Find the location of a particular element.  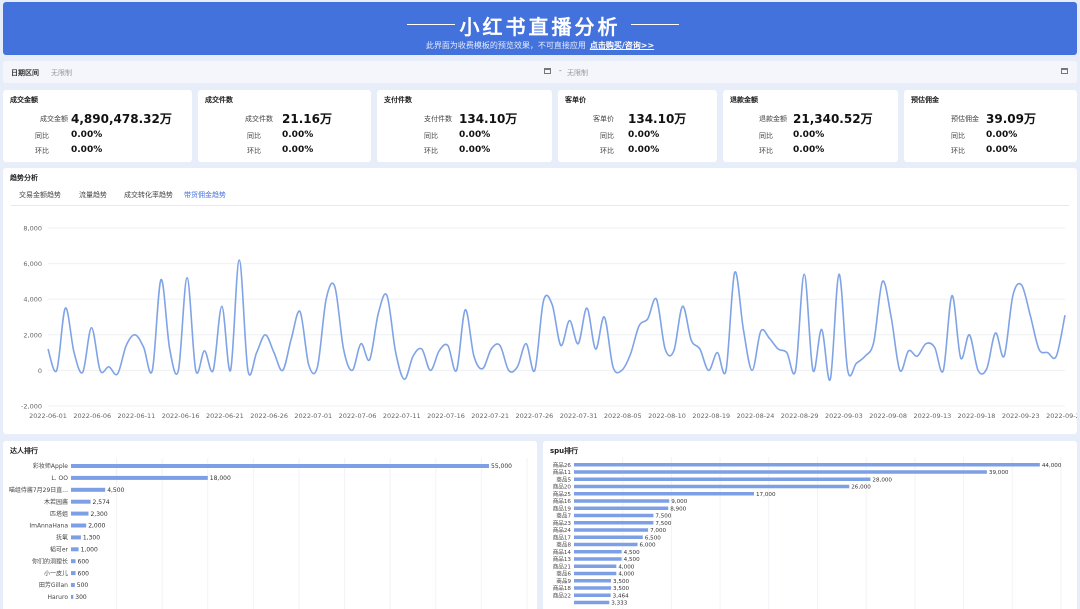

start-date-input: 无限制 is located at coordinates (61, 73).